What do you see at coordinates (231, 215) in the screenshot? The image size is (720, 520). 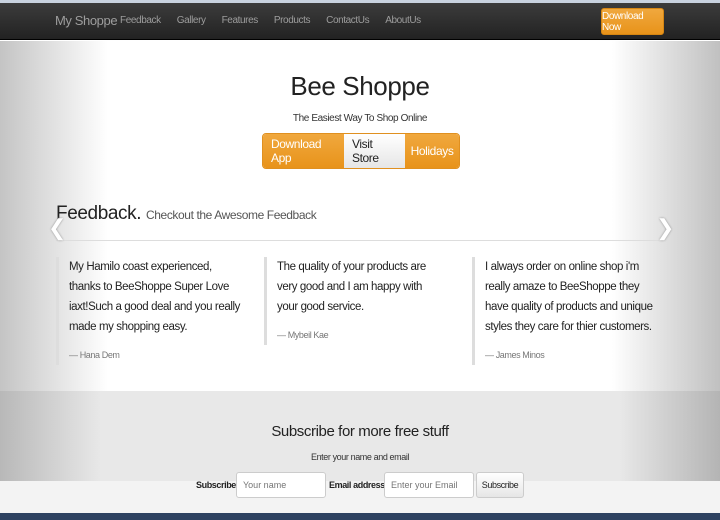 I see `feedback-subtitle: Checkout the Awesome Feedback` at bounding box center [231, 215].